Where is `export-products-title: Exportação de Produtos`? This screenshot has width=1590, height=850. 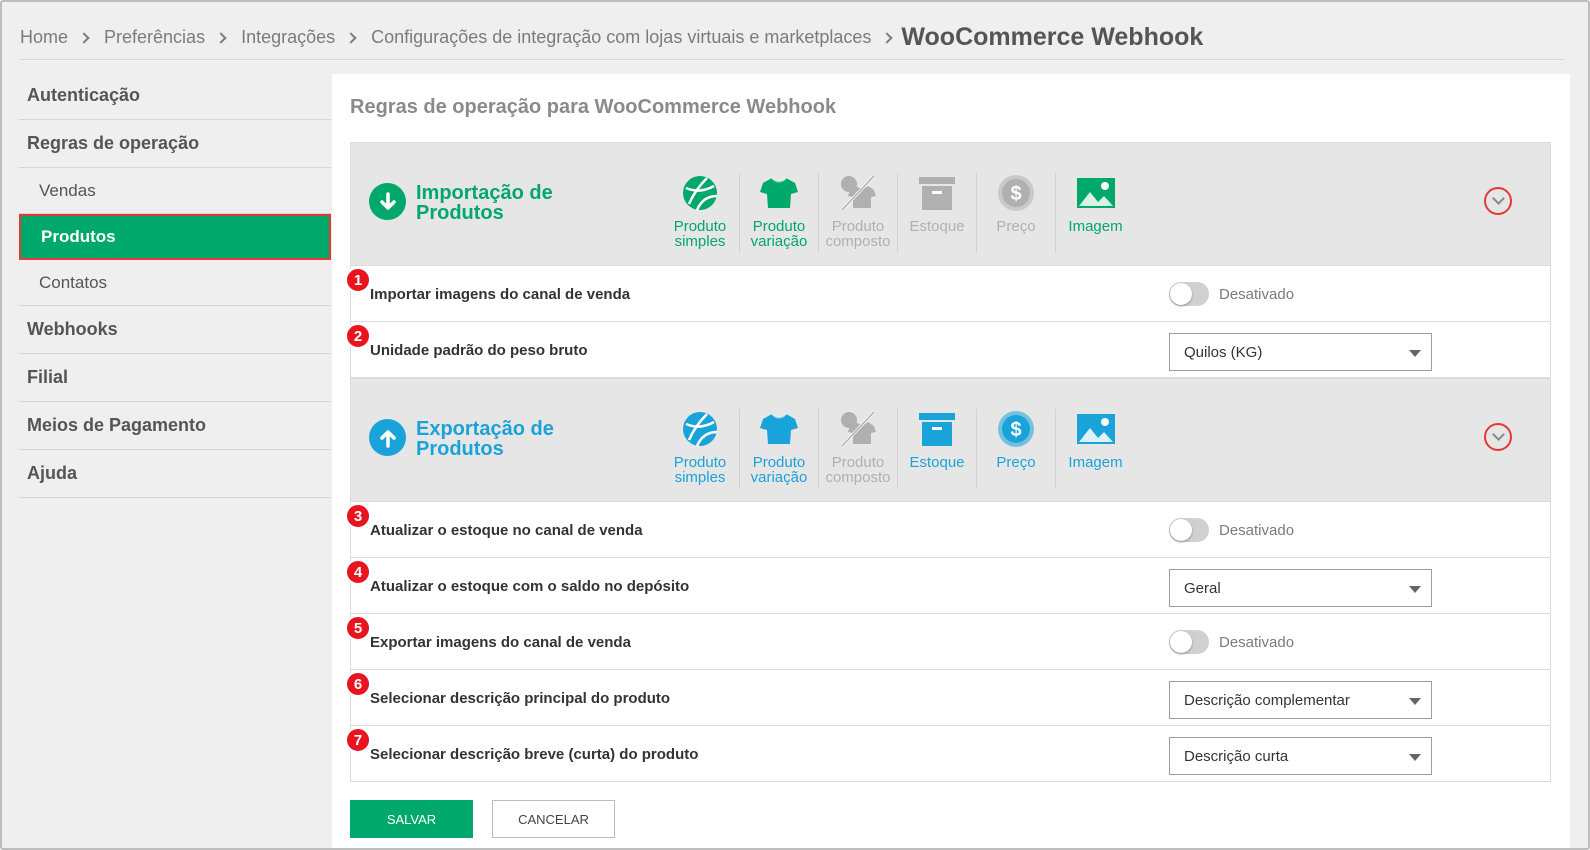
export-products-title: Exportação de Produtos is located at coordinates (485, 439).